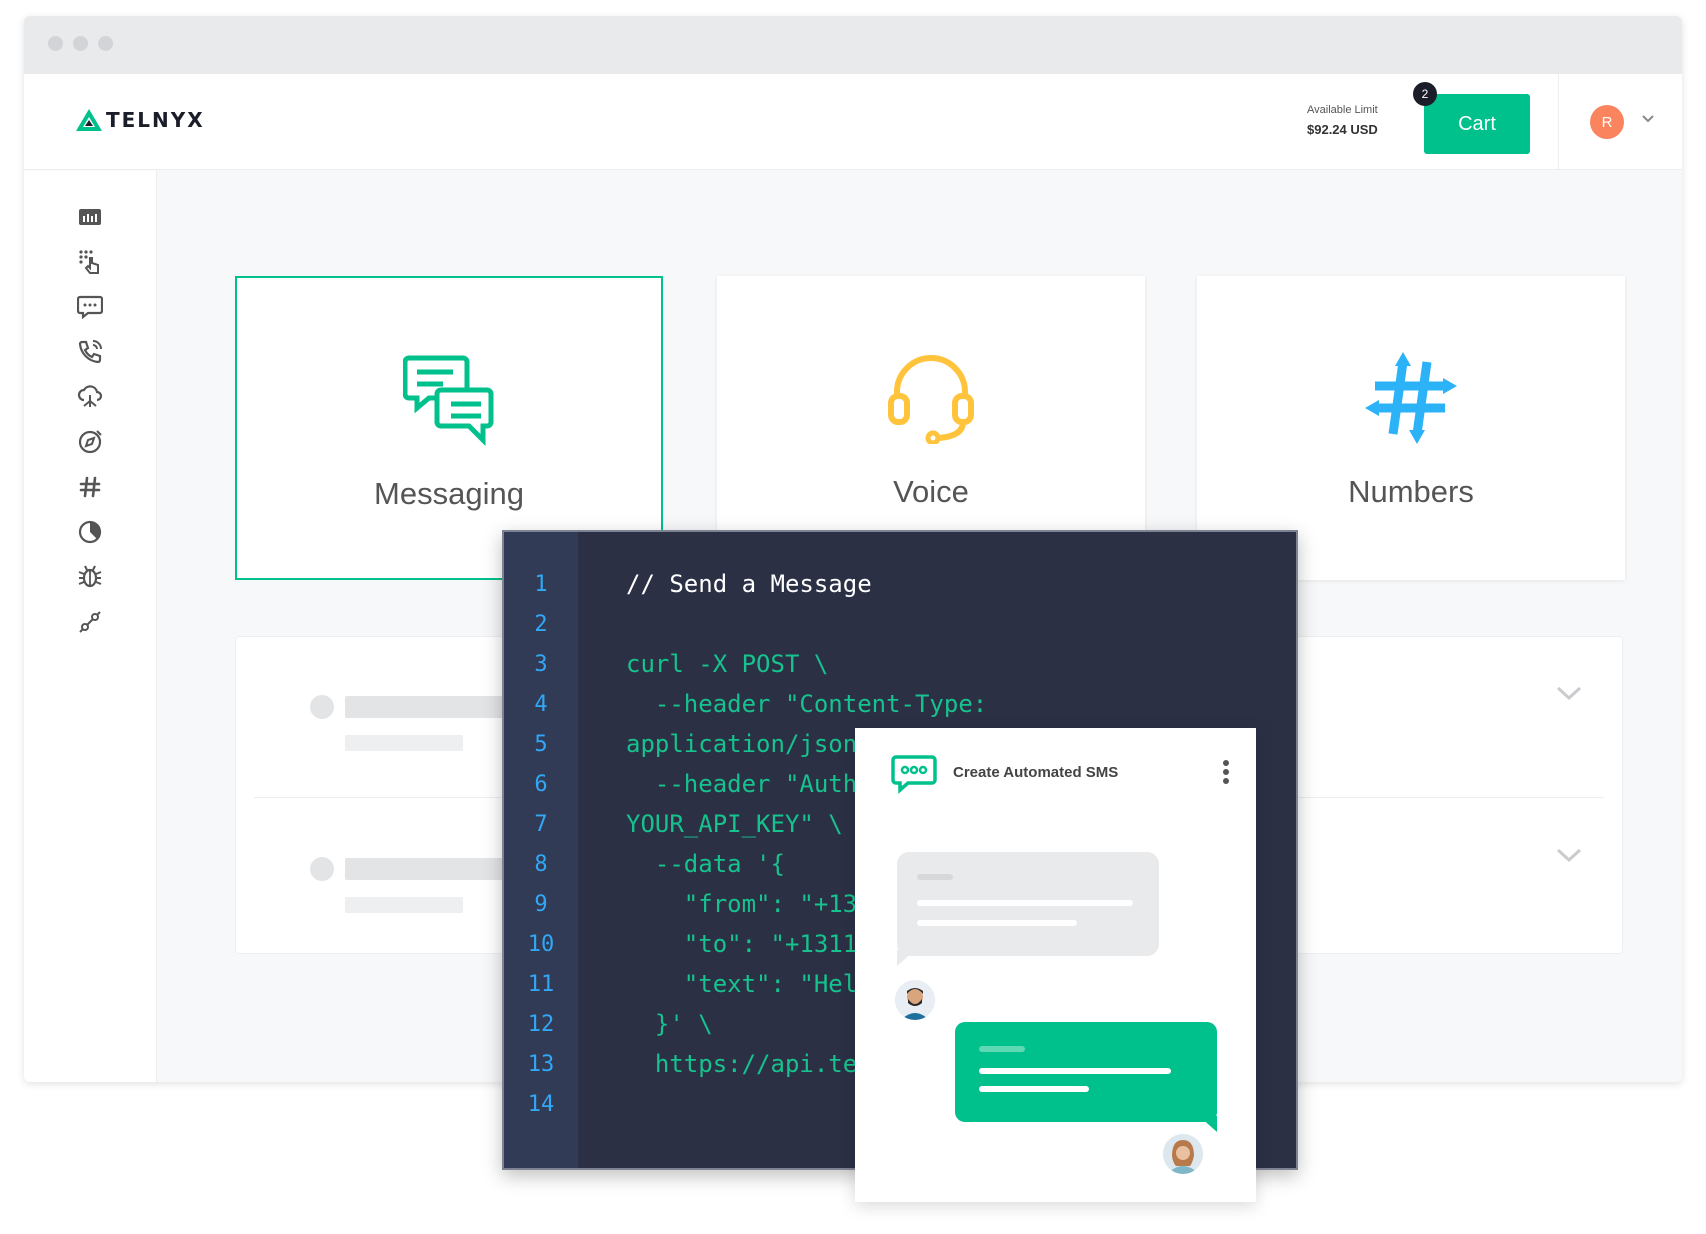  I want to click on messaging-icon, so click(448, 400).